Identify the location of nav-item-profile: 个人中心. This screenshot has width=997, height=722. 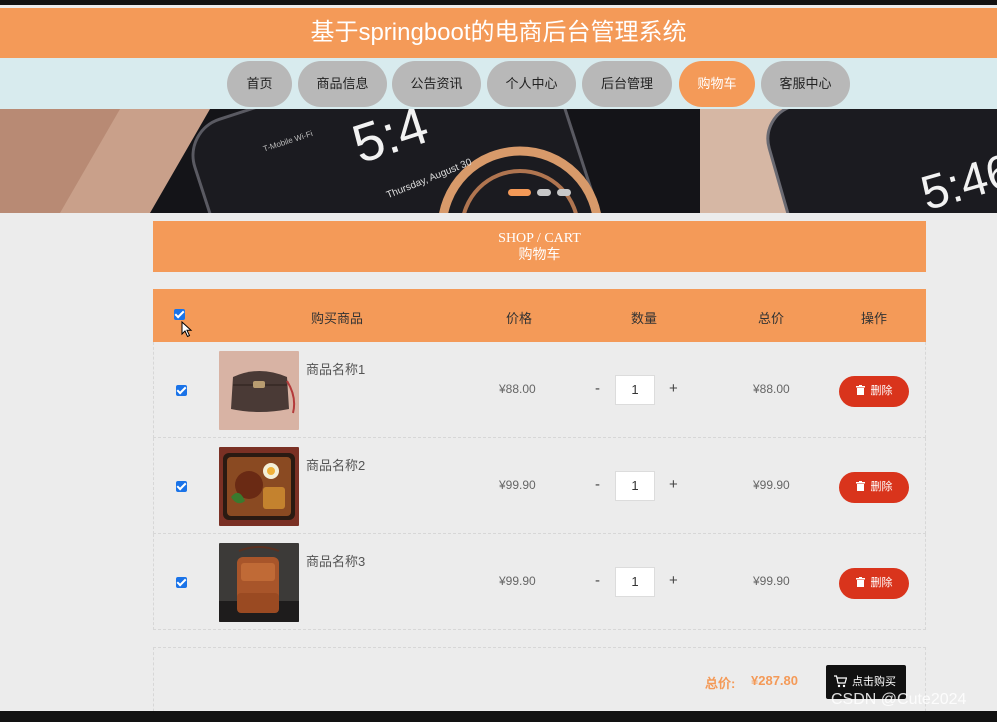
(531, 84).